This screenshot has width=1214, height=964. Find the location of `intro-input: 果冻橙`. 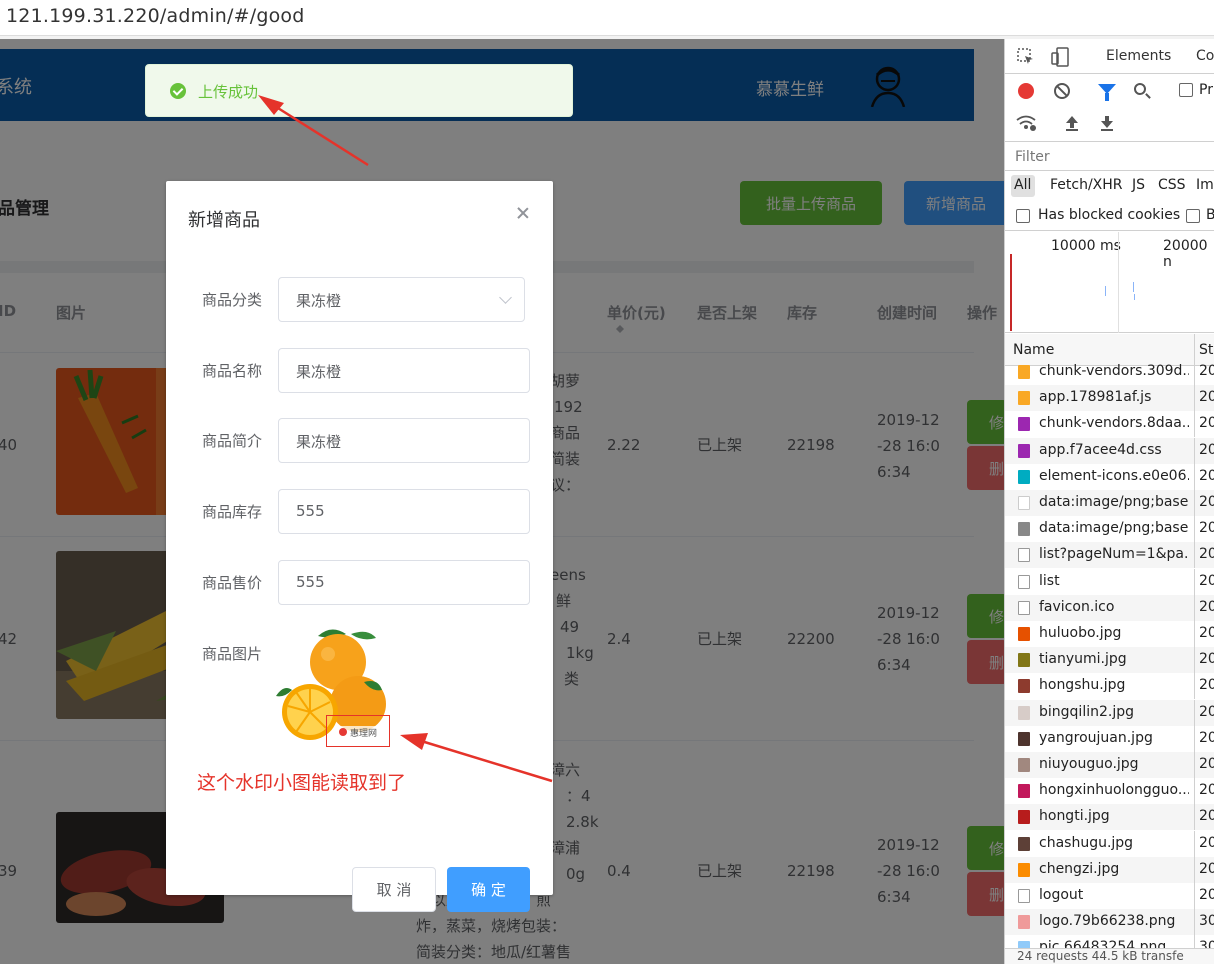

intro-input: 果冻橙 is located at coordinates (404, 440).